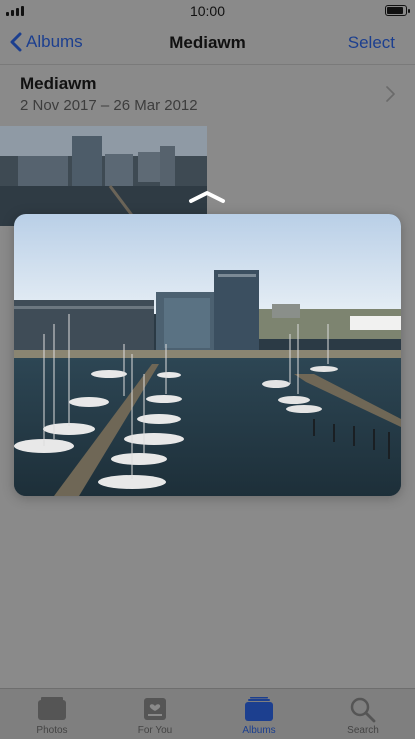 The height and width of the screenshot is (739, 415). What do you see at coordinates (207, 197) in the screenshot?
I see `chevron-up-icon` at bounding box center [207, 197].